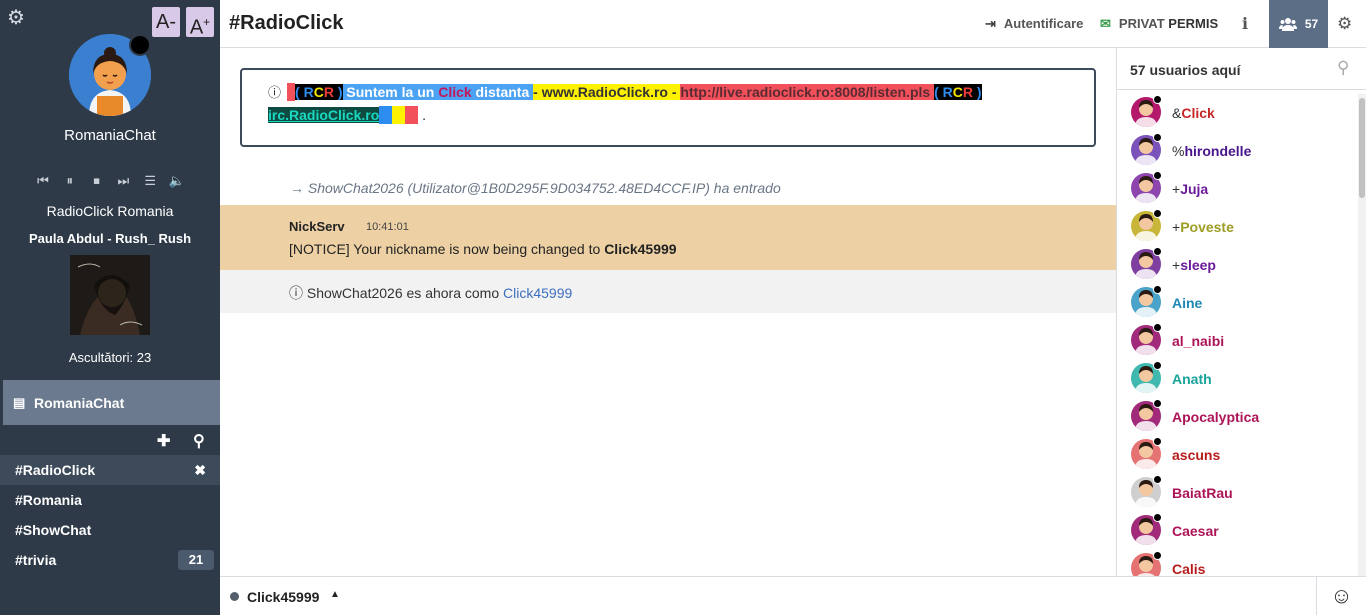 The height and width of the screenshot is (615, 1366). What do you see at coordinates (387, 227) in the screenshot?
I see `message-time: 10:41:01` at bounding box center [387, 227].